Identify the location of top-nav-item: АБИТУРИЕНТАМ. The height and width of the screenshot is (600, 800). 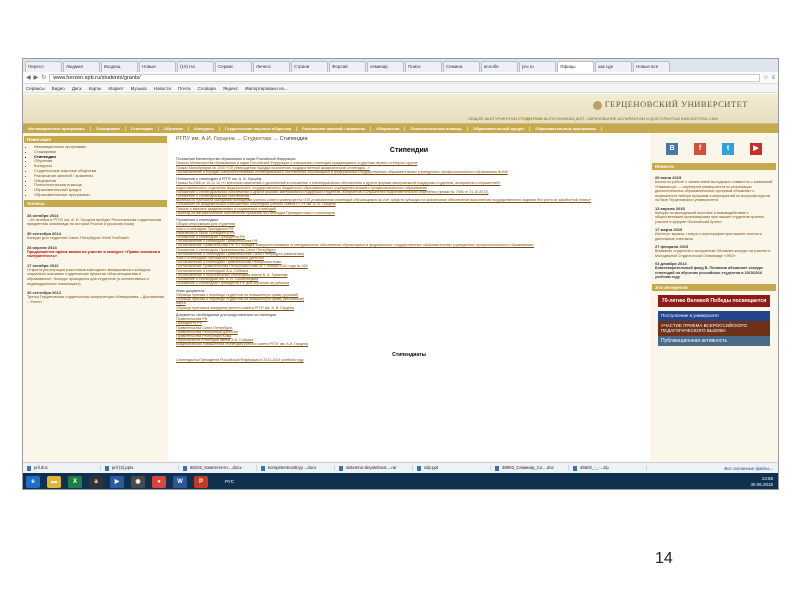
(501, 118).